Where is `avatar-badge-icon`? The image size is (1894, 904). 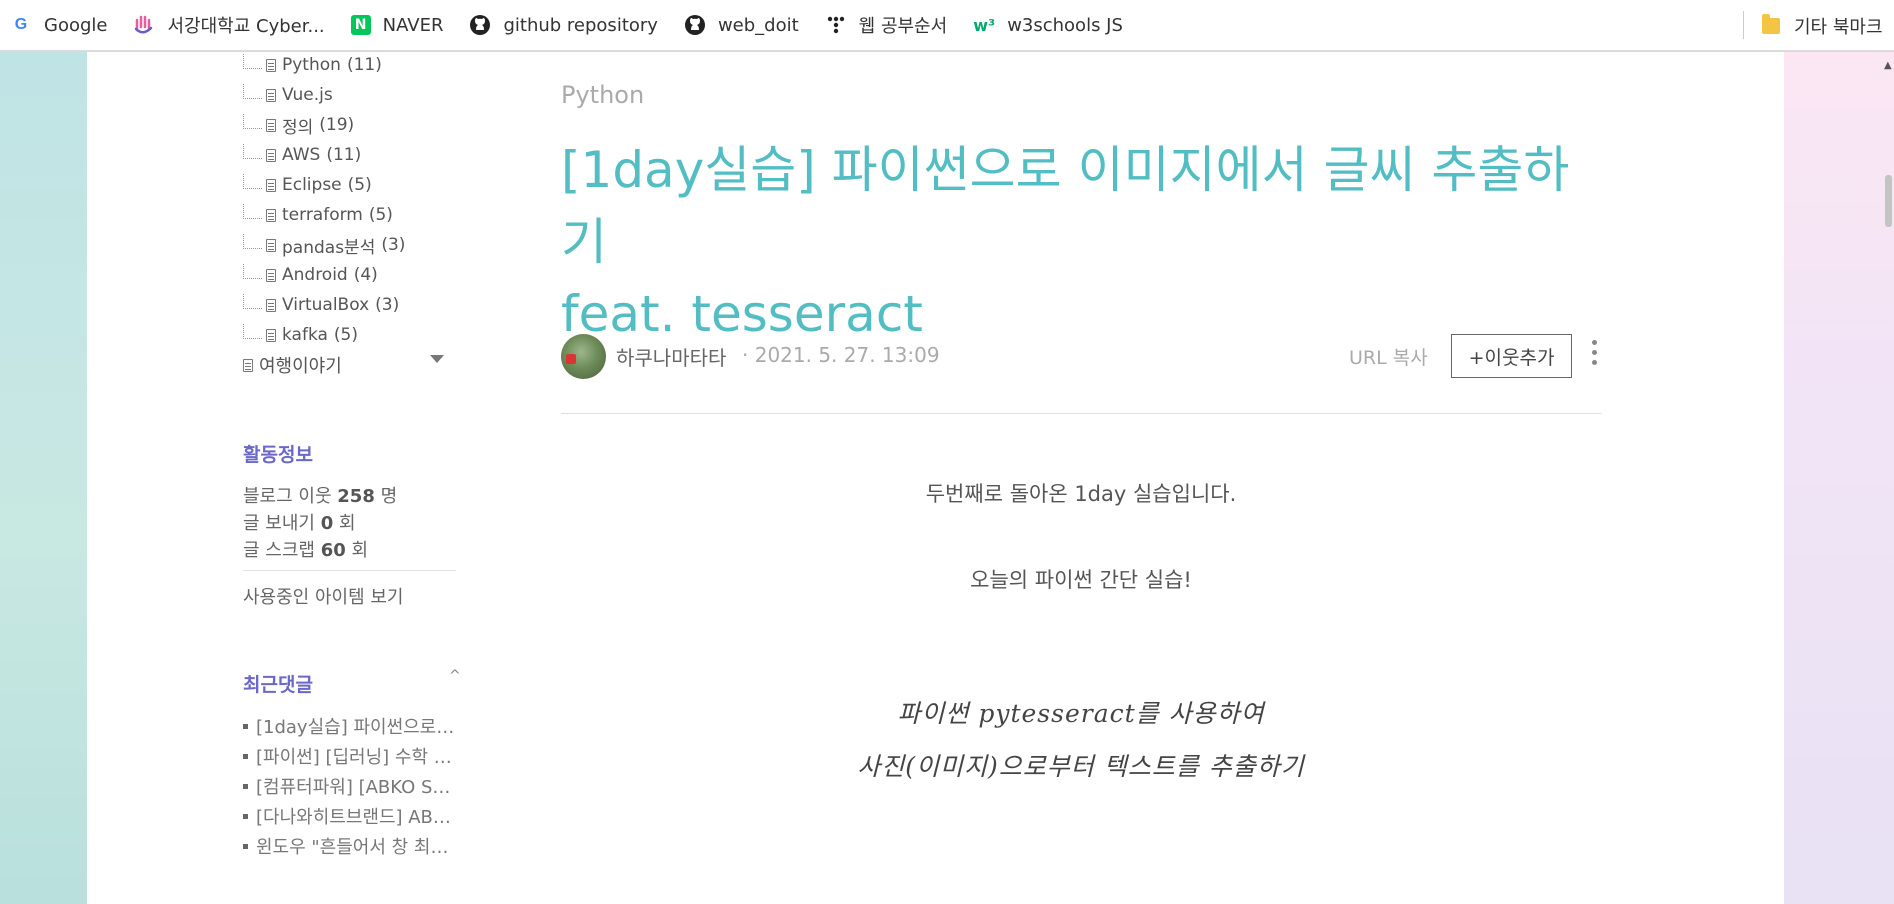
avatar-badge-icon is located at coordinates (571, 359).